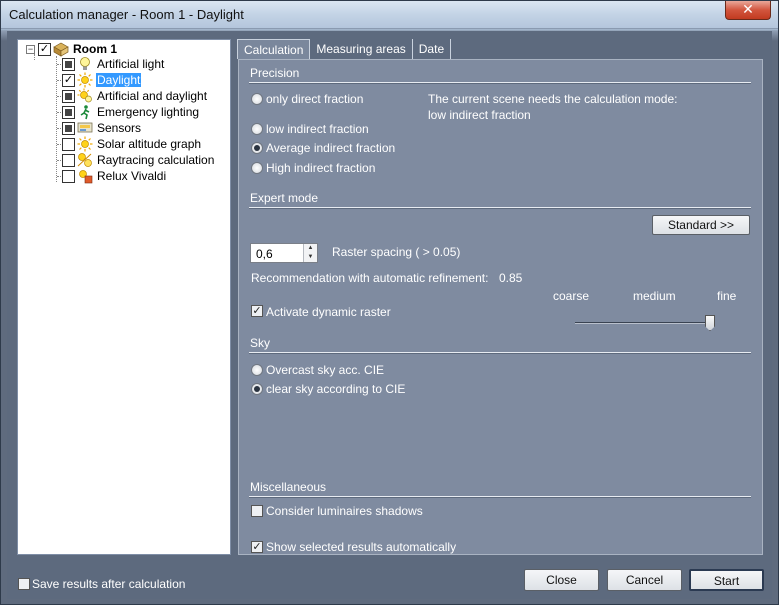 The image size is (779, 605). Describe the element at coordinates (84, 95) in the screenshot. I see `sun-bulb-icon` at that location.